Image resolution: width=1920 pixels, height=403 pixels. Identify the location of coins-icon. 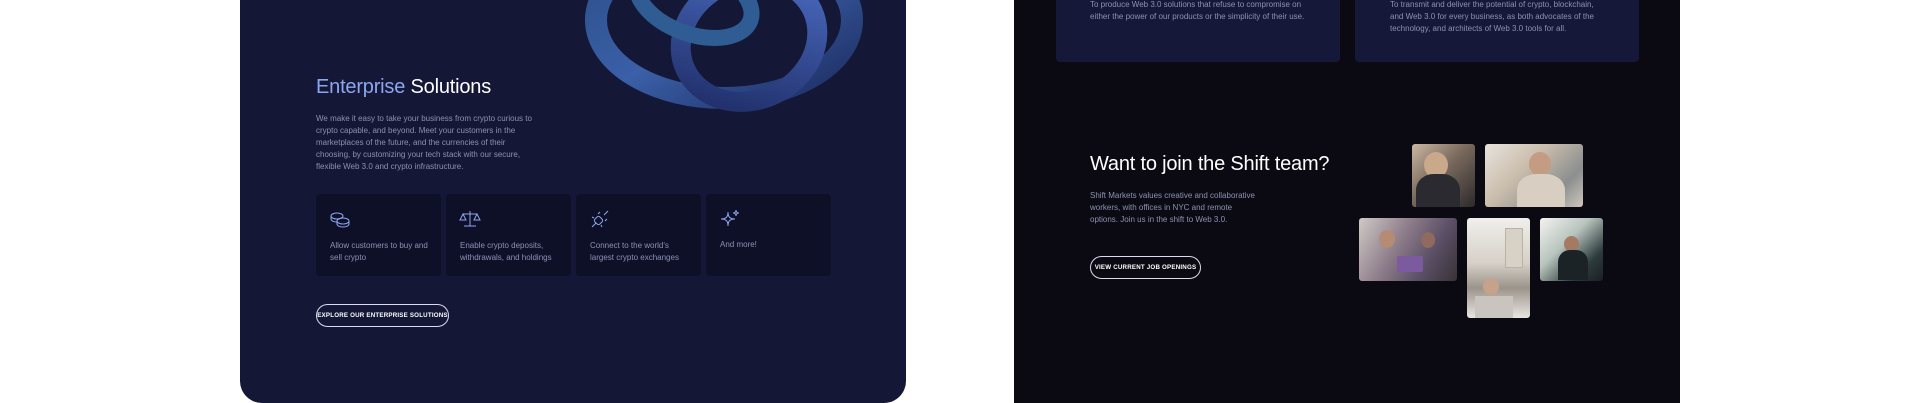
(340, 220).